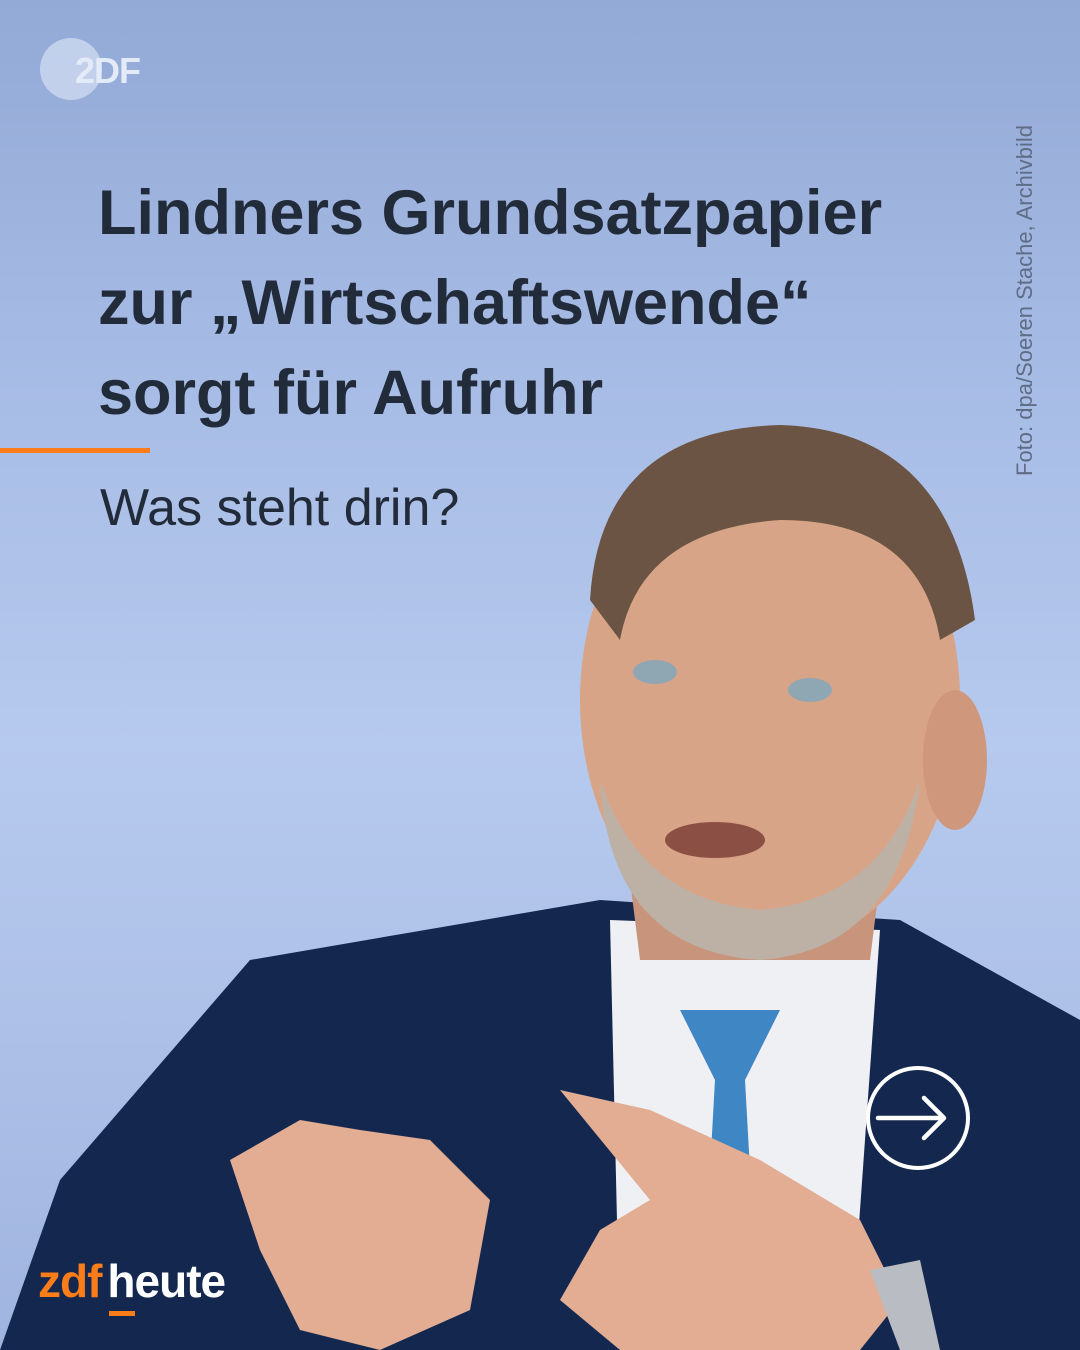 This screenshot has height=1350, width=1080. What do you see at coordinates (351, 393) in the screenshot?
I see `headline-line-3: sorgt für Aufruhr` at bounding box center [351, 393].